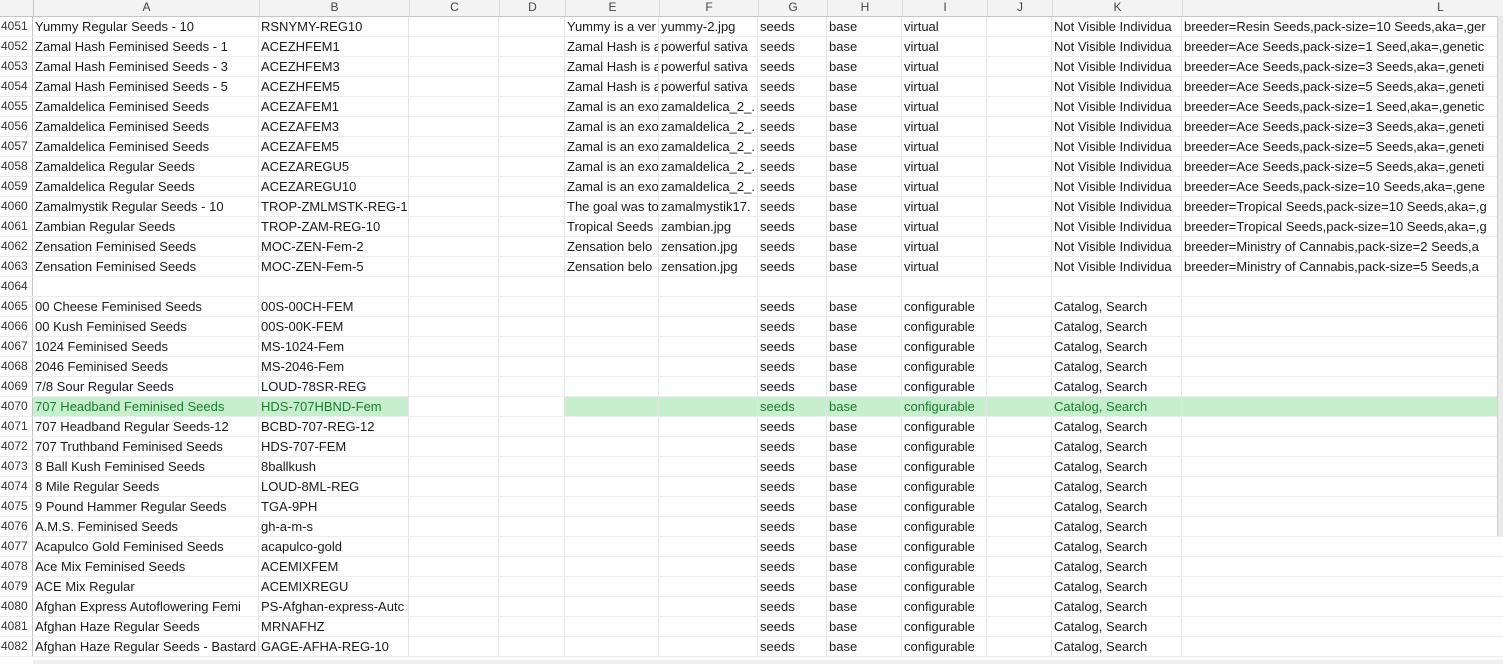  Describe the element at coordinates (146, 486) in the screenshot. I see `cell-a: 8 Mile Regular Seeds` at that location.